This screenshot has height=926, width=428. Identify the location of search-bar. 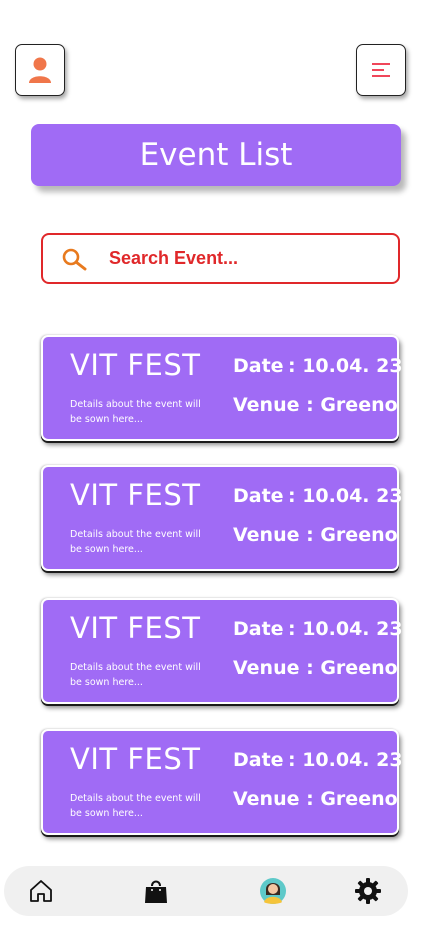
(220, 258).